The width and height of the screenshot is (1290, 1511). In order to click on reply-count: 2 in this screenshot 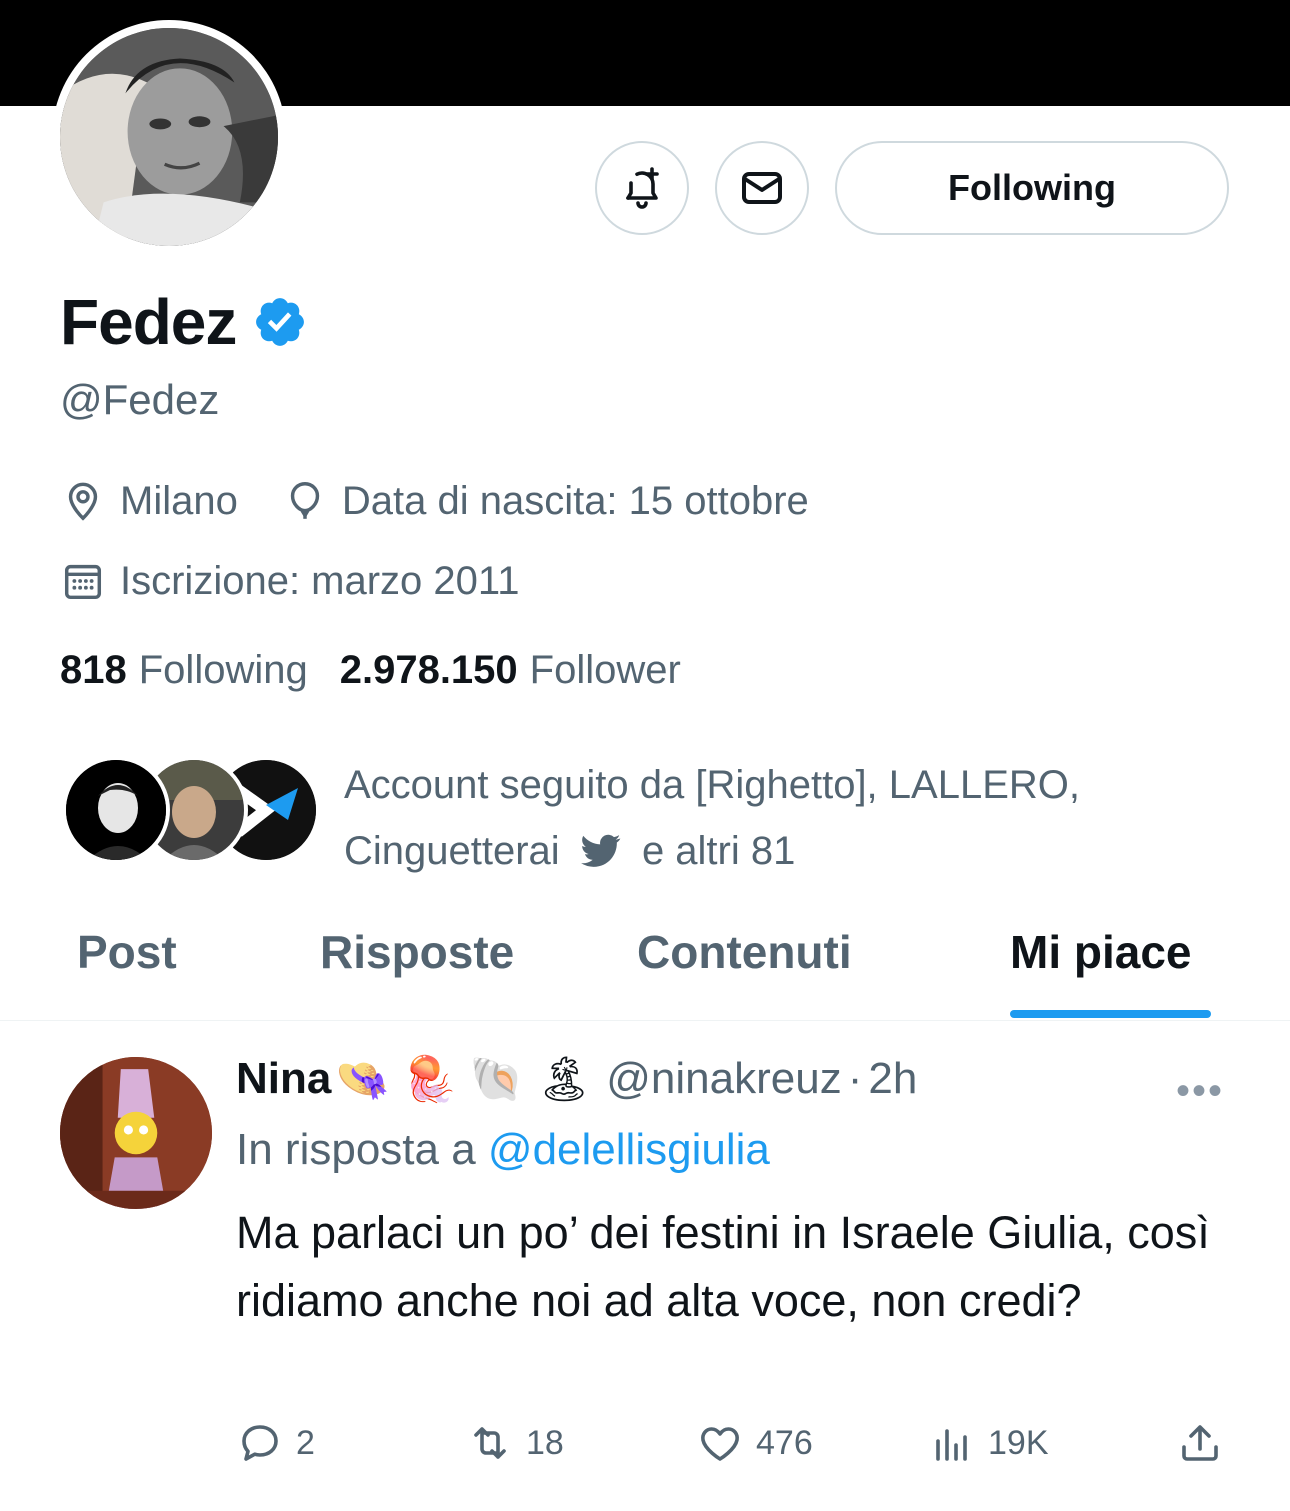, I will do `click(305, 1442)`.